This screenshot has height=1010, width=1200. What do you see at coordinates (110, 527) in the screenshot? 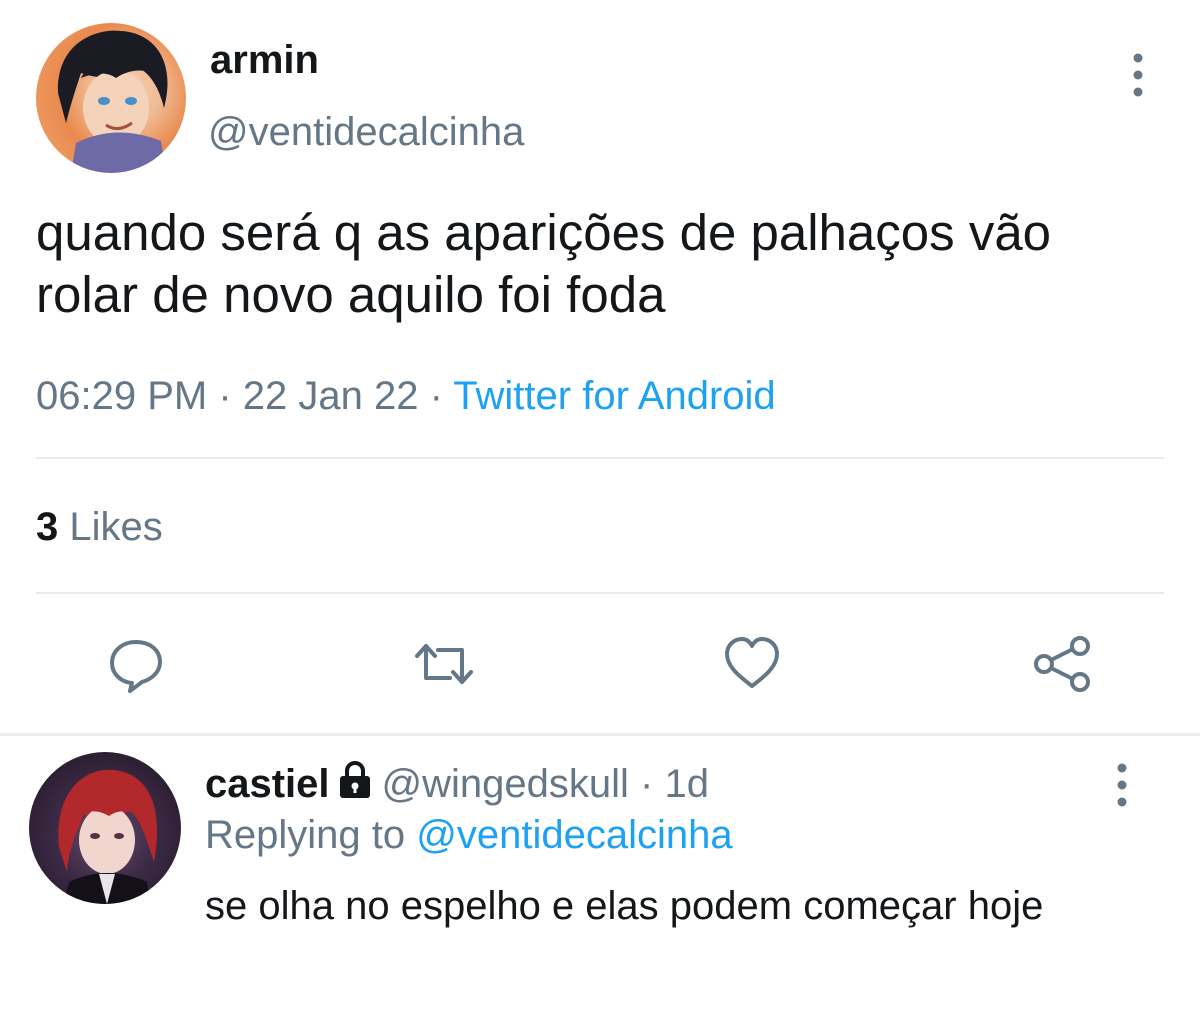
I see `likes-label: Likes` at bounding box center [110, 527].